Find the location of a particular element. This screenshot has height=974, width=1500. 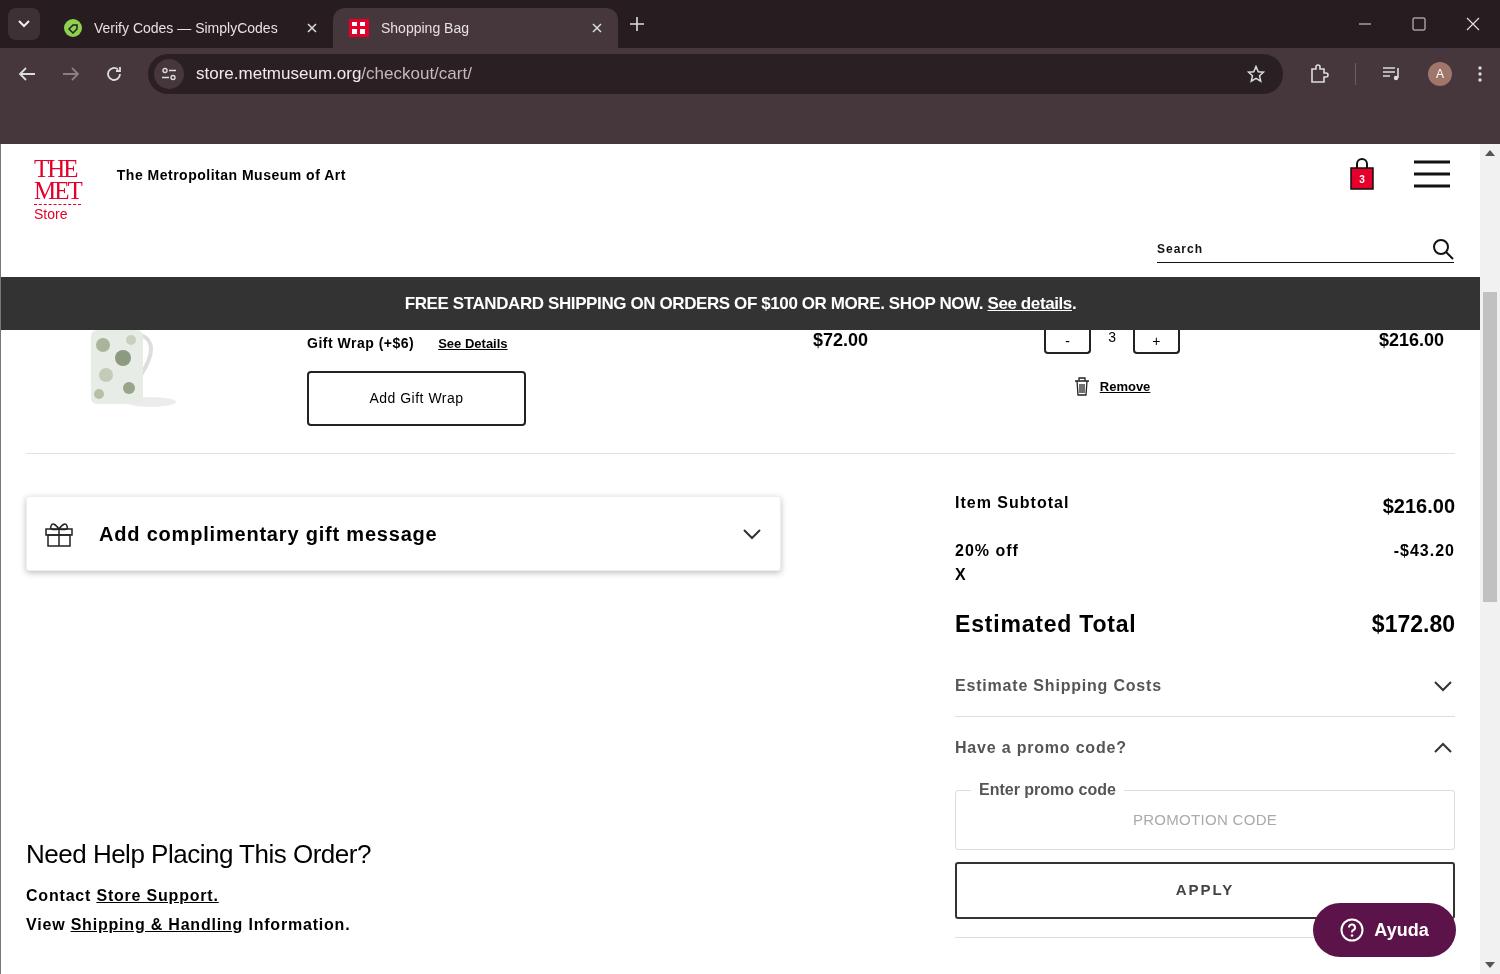

browser-tab: Verify Codes — SimplyCodes is located at coordinates (190, 28).